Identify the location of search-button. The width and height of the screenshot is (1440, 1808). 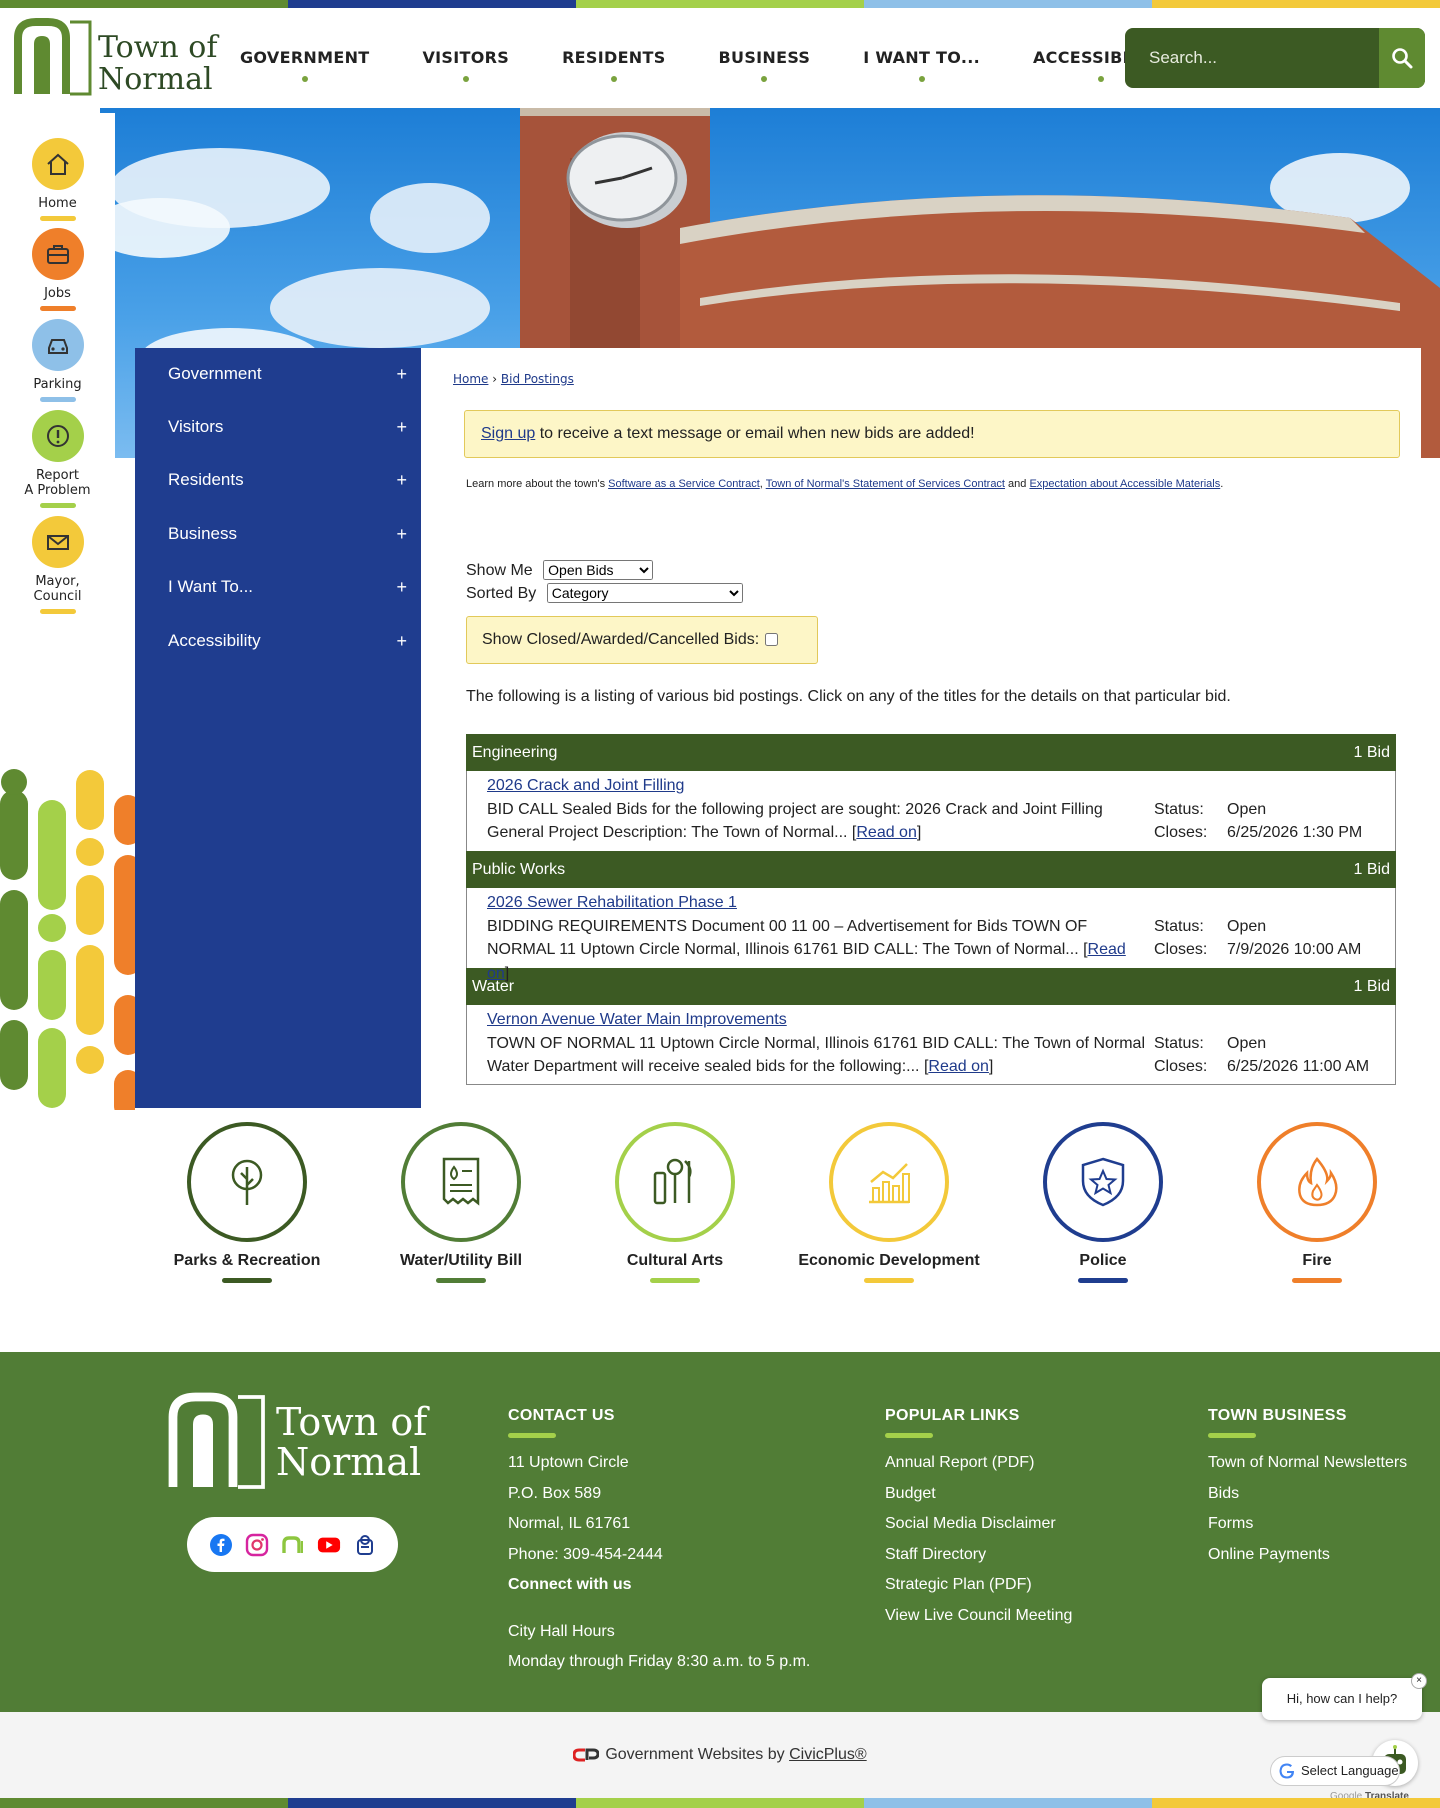
(1402, 58).